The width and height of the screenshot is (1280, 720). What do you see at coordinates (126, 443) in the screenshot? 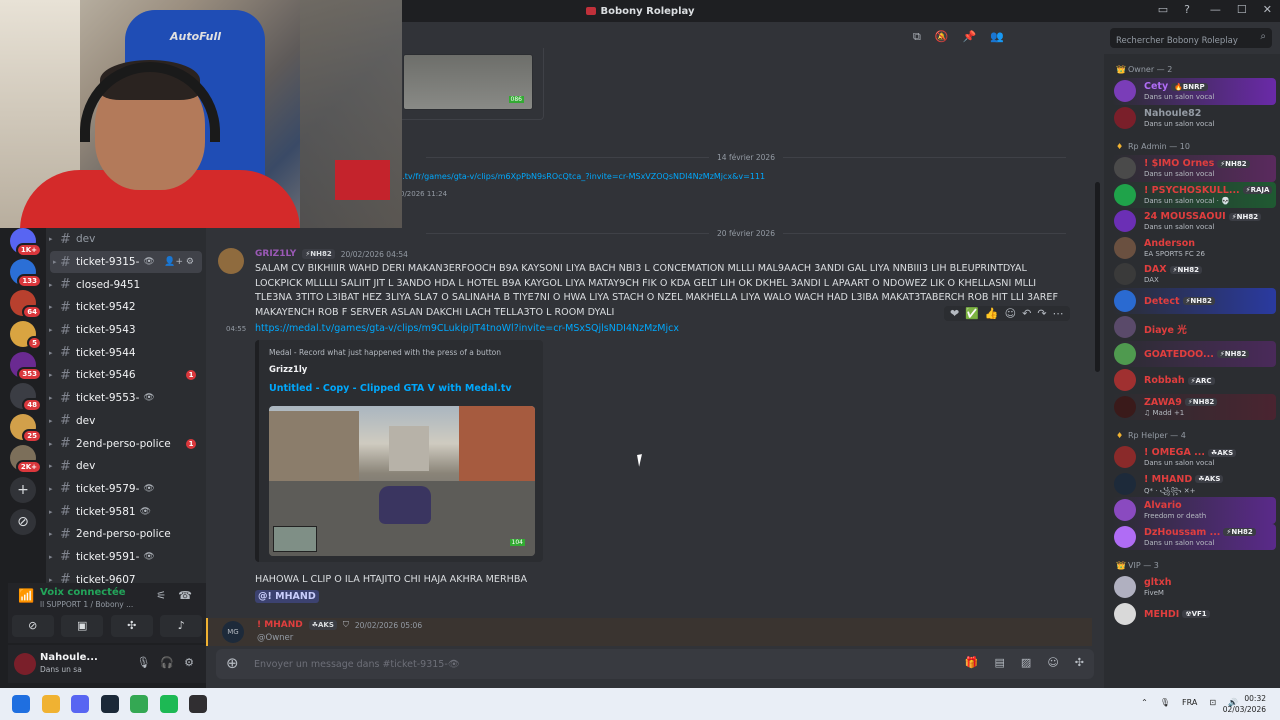
I see `channel-item: ▸ #2end-perso-police 1` at bounding box center [126, 443].